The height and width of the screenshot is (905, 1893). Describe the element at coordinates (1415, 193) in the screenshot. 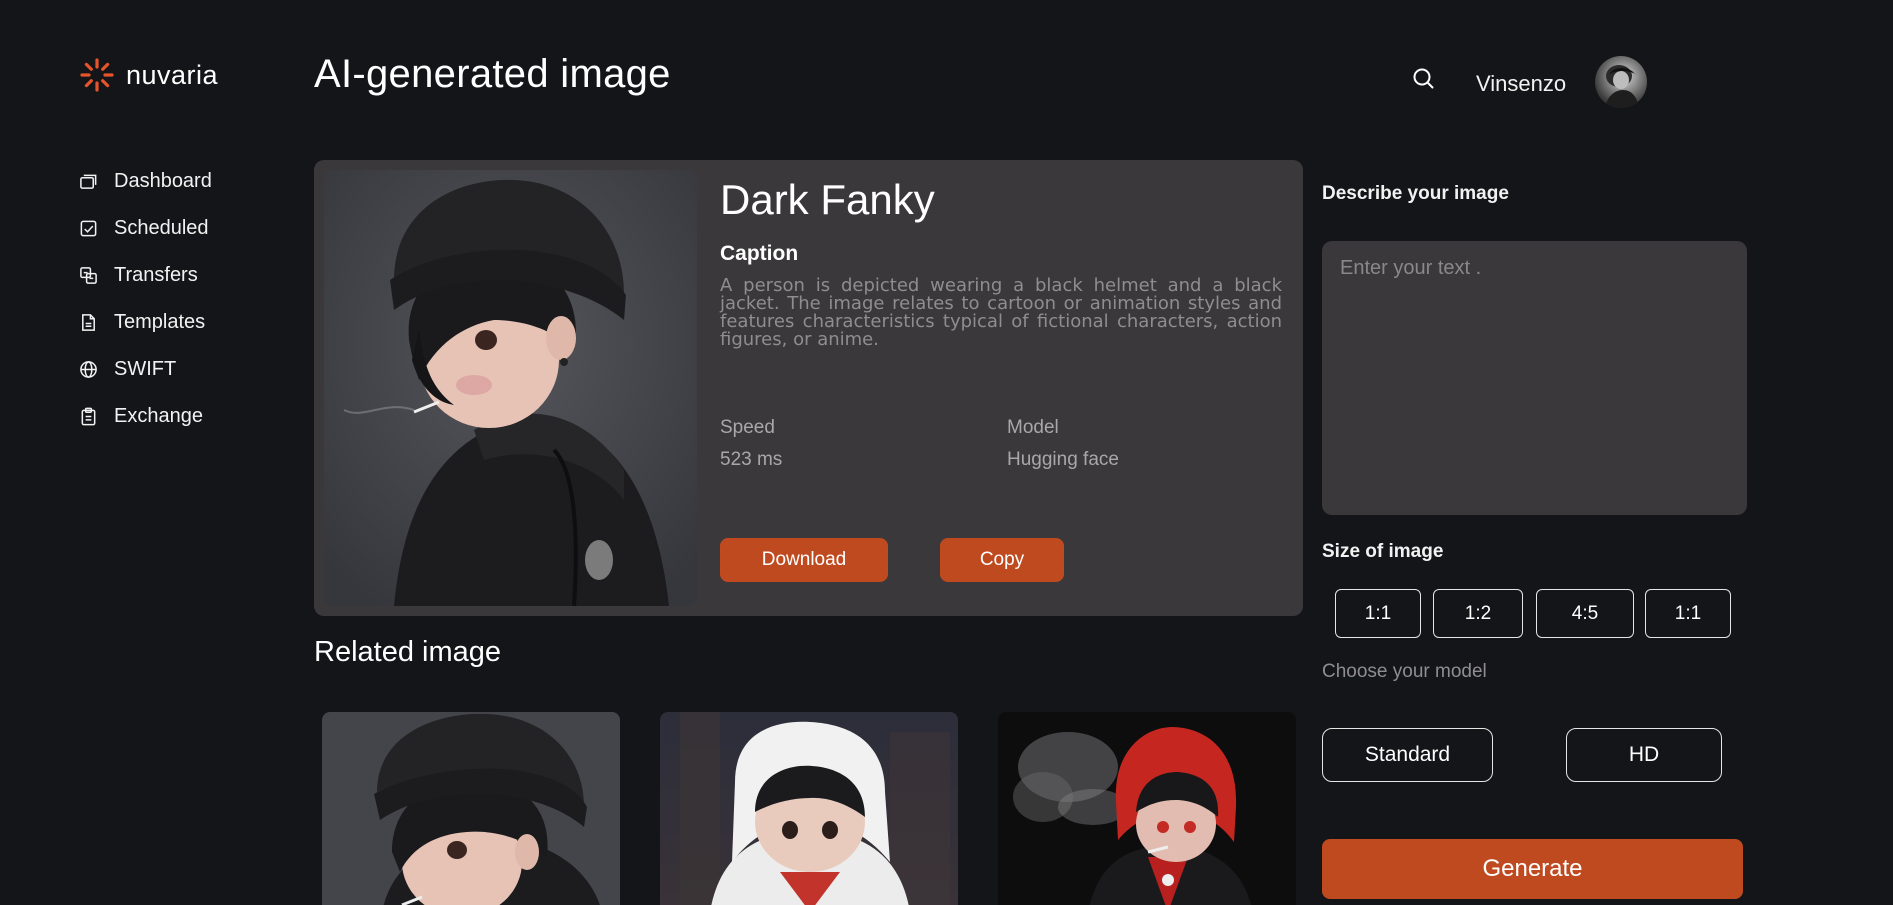

I see `describe-label: Describe your image` at that location.